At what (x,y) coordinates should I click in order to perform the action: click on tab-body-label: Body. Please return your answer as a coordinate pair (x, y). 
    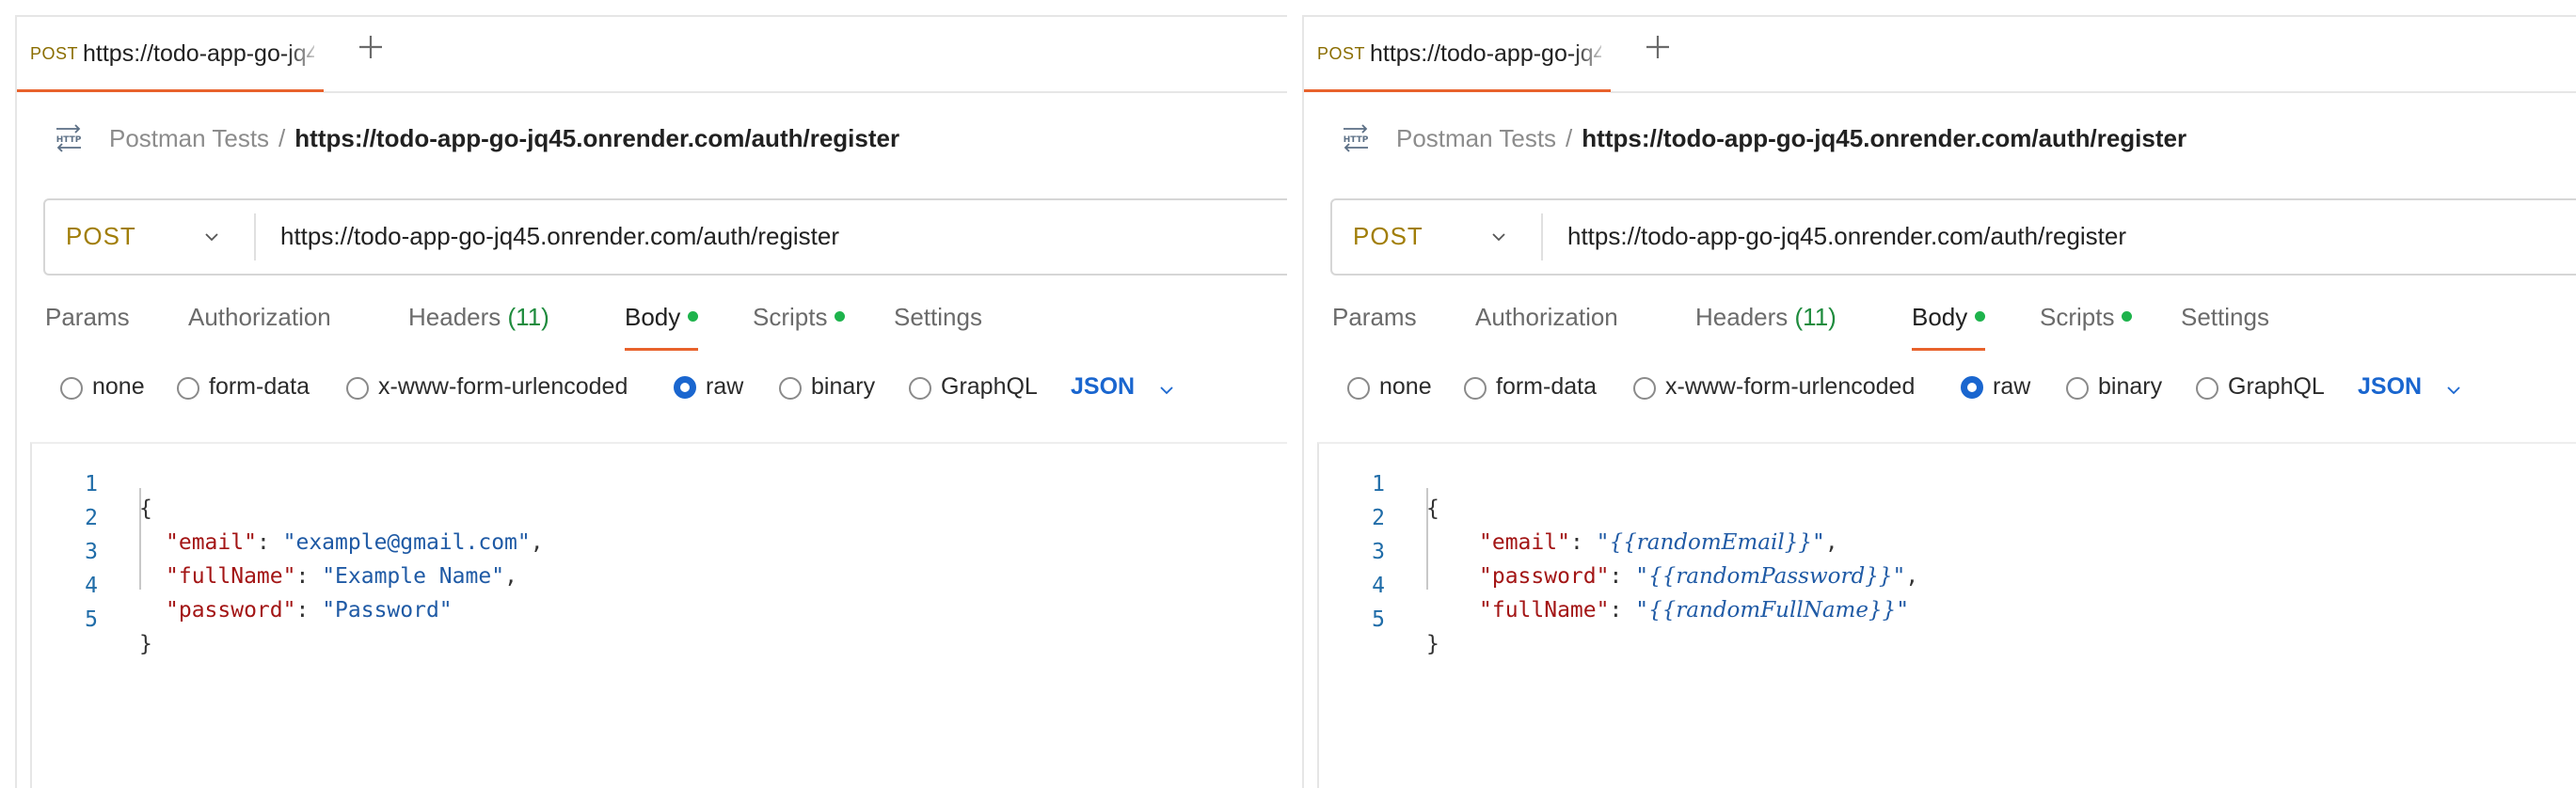
    Looking at the image, I should click on (1940, 317).